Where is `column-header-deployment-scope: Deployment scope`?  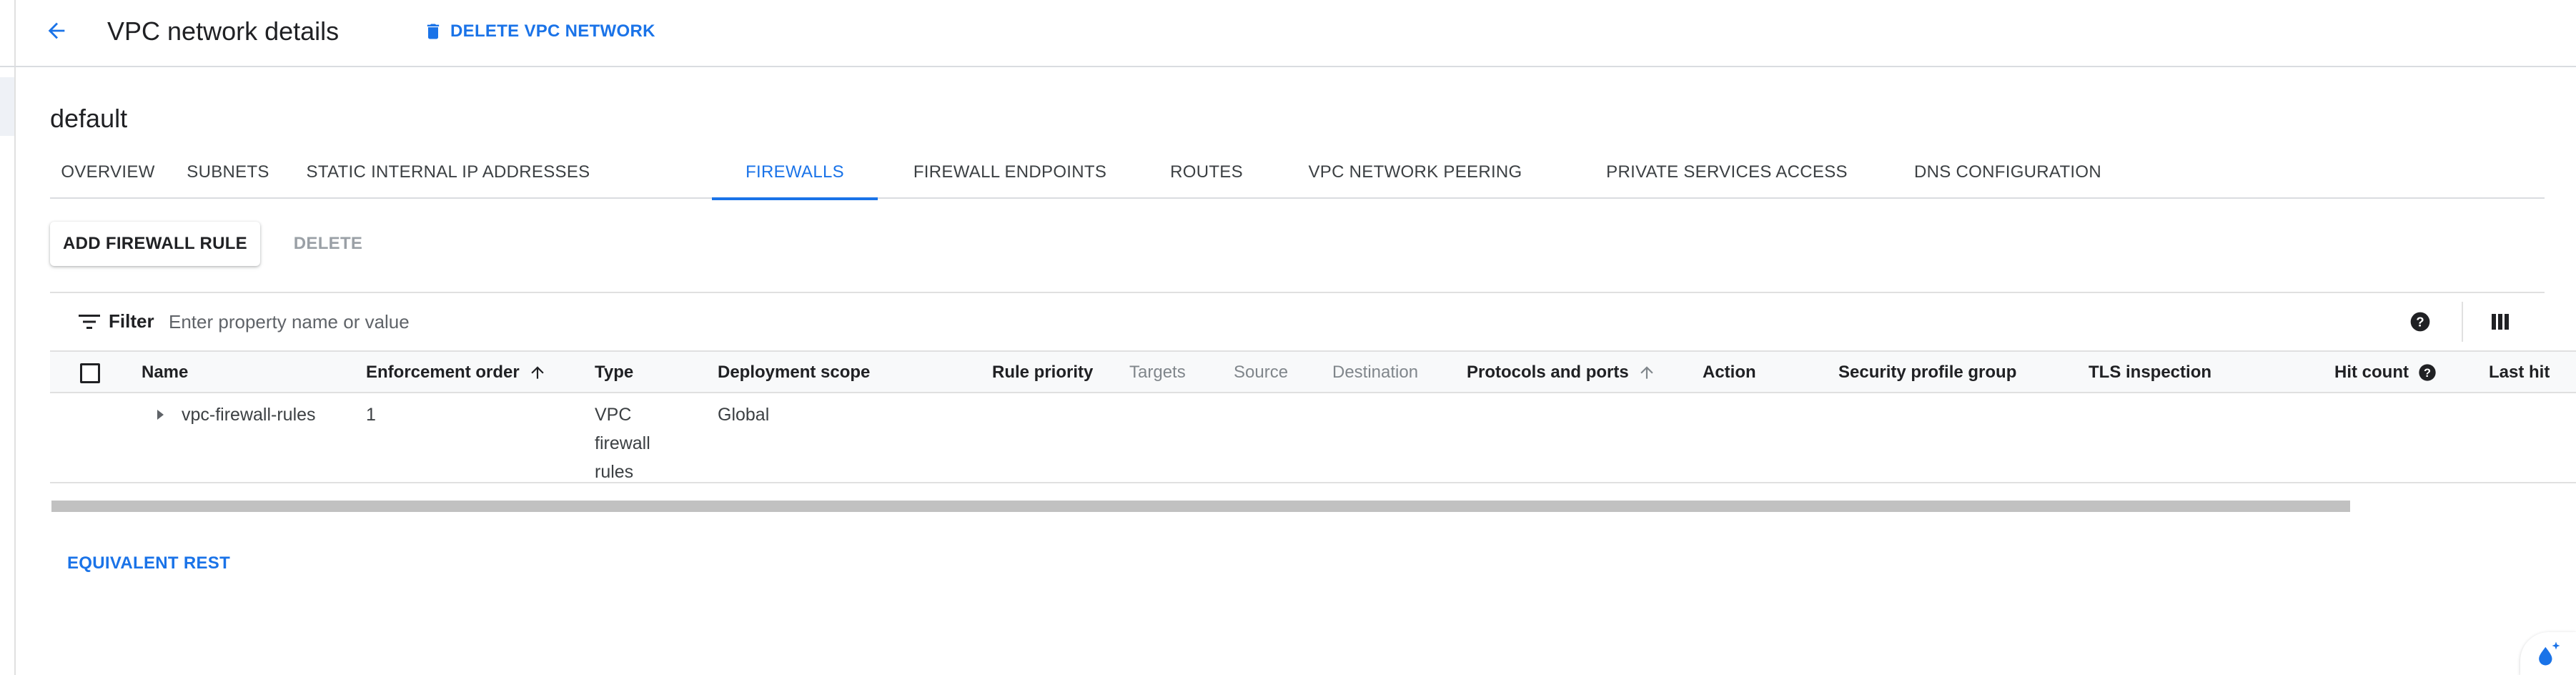
column-header-deployment-scope: Deployment scope is located at coordinates (794, 372).